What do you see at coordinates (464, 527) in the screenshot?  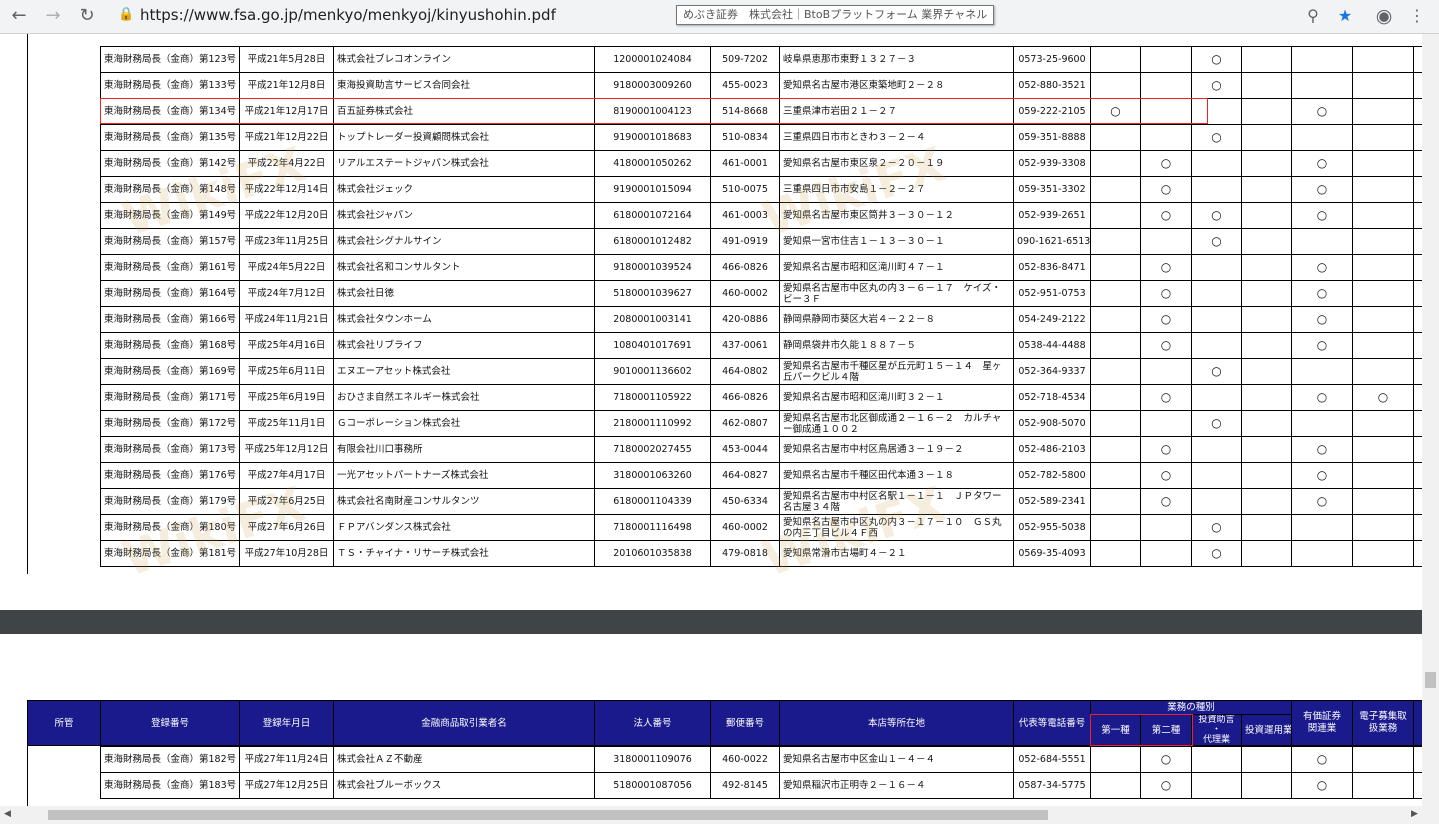 I see `cell-company-name: ＦＰアバンダンス株式会社` at bounding box center [464, 527].